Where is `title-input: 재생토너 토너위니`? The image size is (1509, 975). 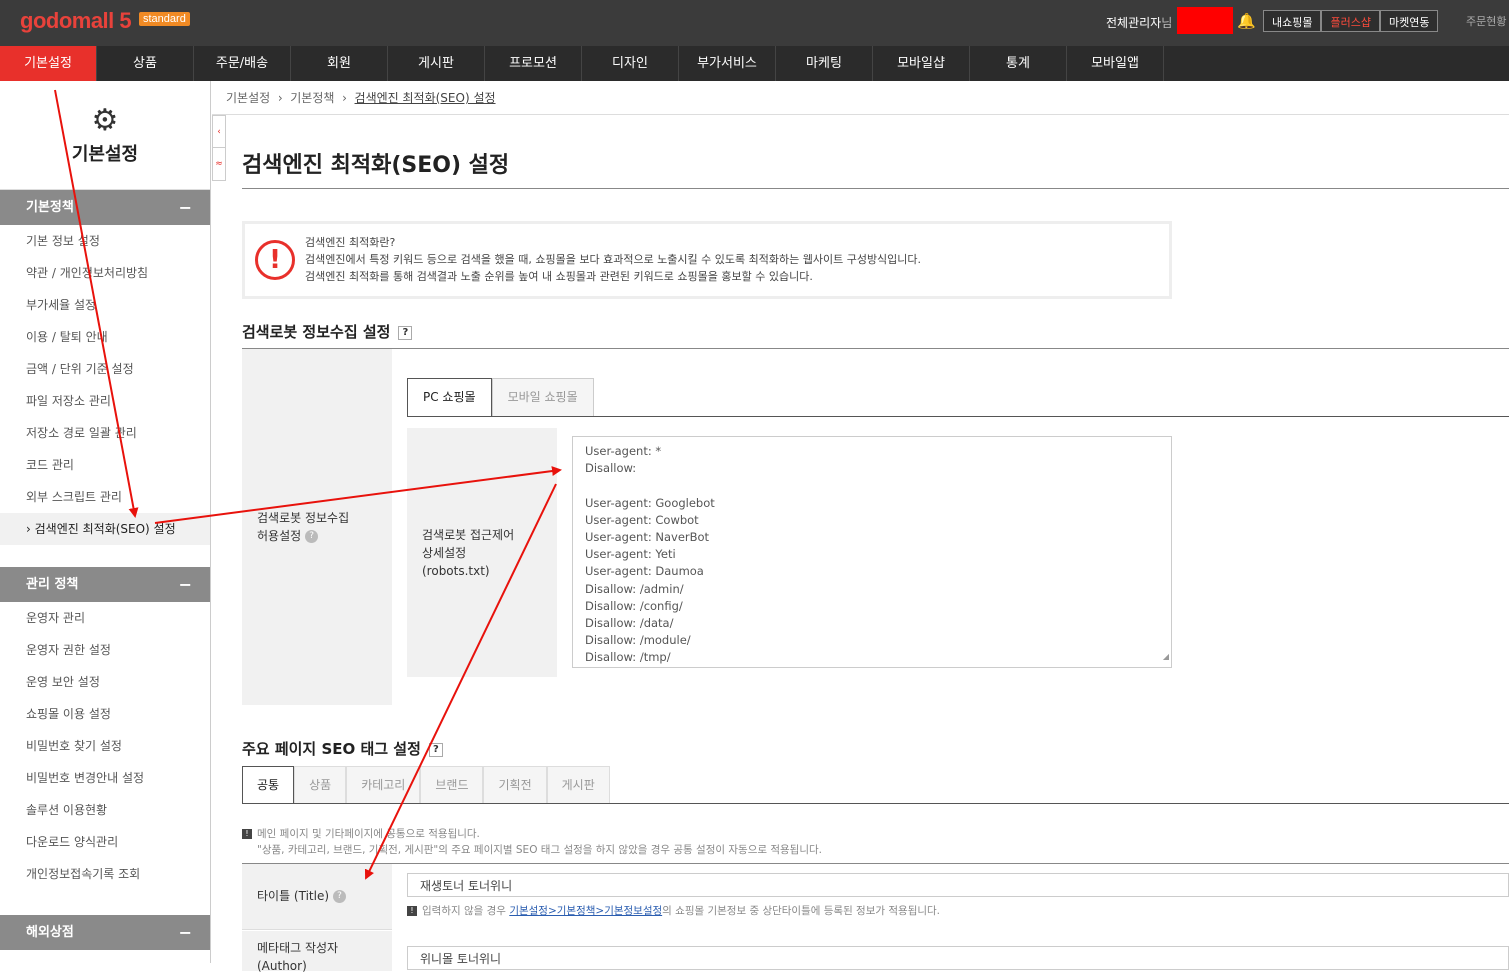
title-input: 재생토너 토너위니 is located at coordinates (958, 885).